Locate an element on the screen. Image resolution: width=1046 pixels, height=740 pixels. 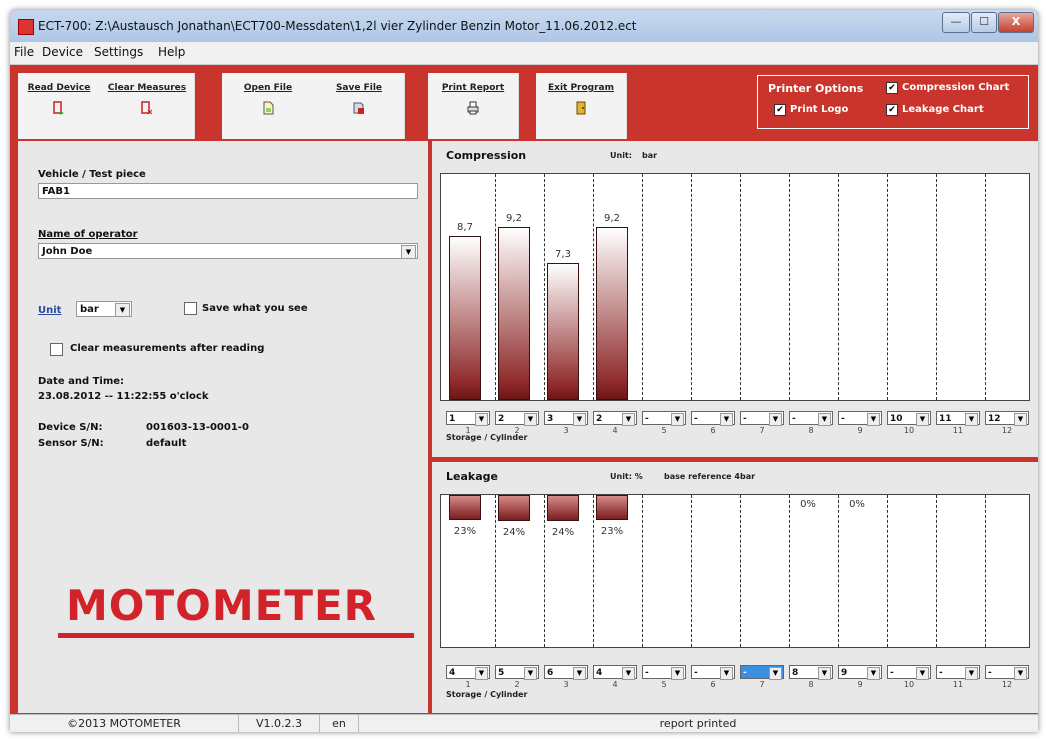
operator-select: John Doe ▼ is located at coordinates (228, 251).